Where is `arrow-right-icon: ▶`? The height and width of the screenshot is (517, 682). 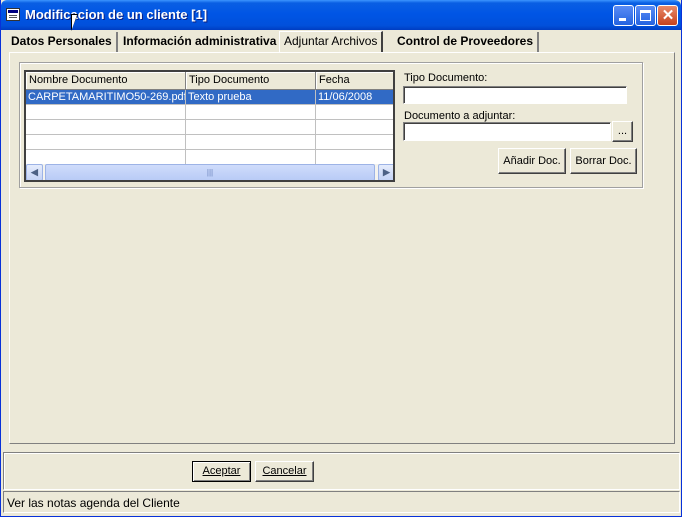 arrow-right-icon: ▶ is located at coordinates (386, 172).